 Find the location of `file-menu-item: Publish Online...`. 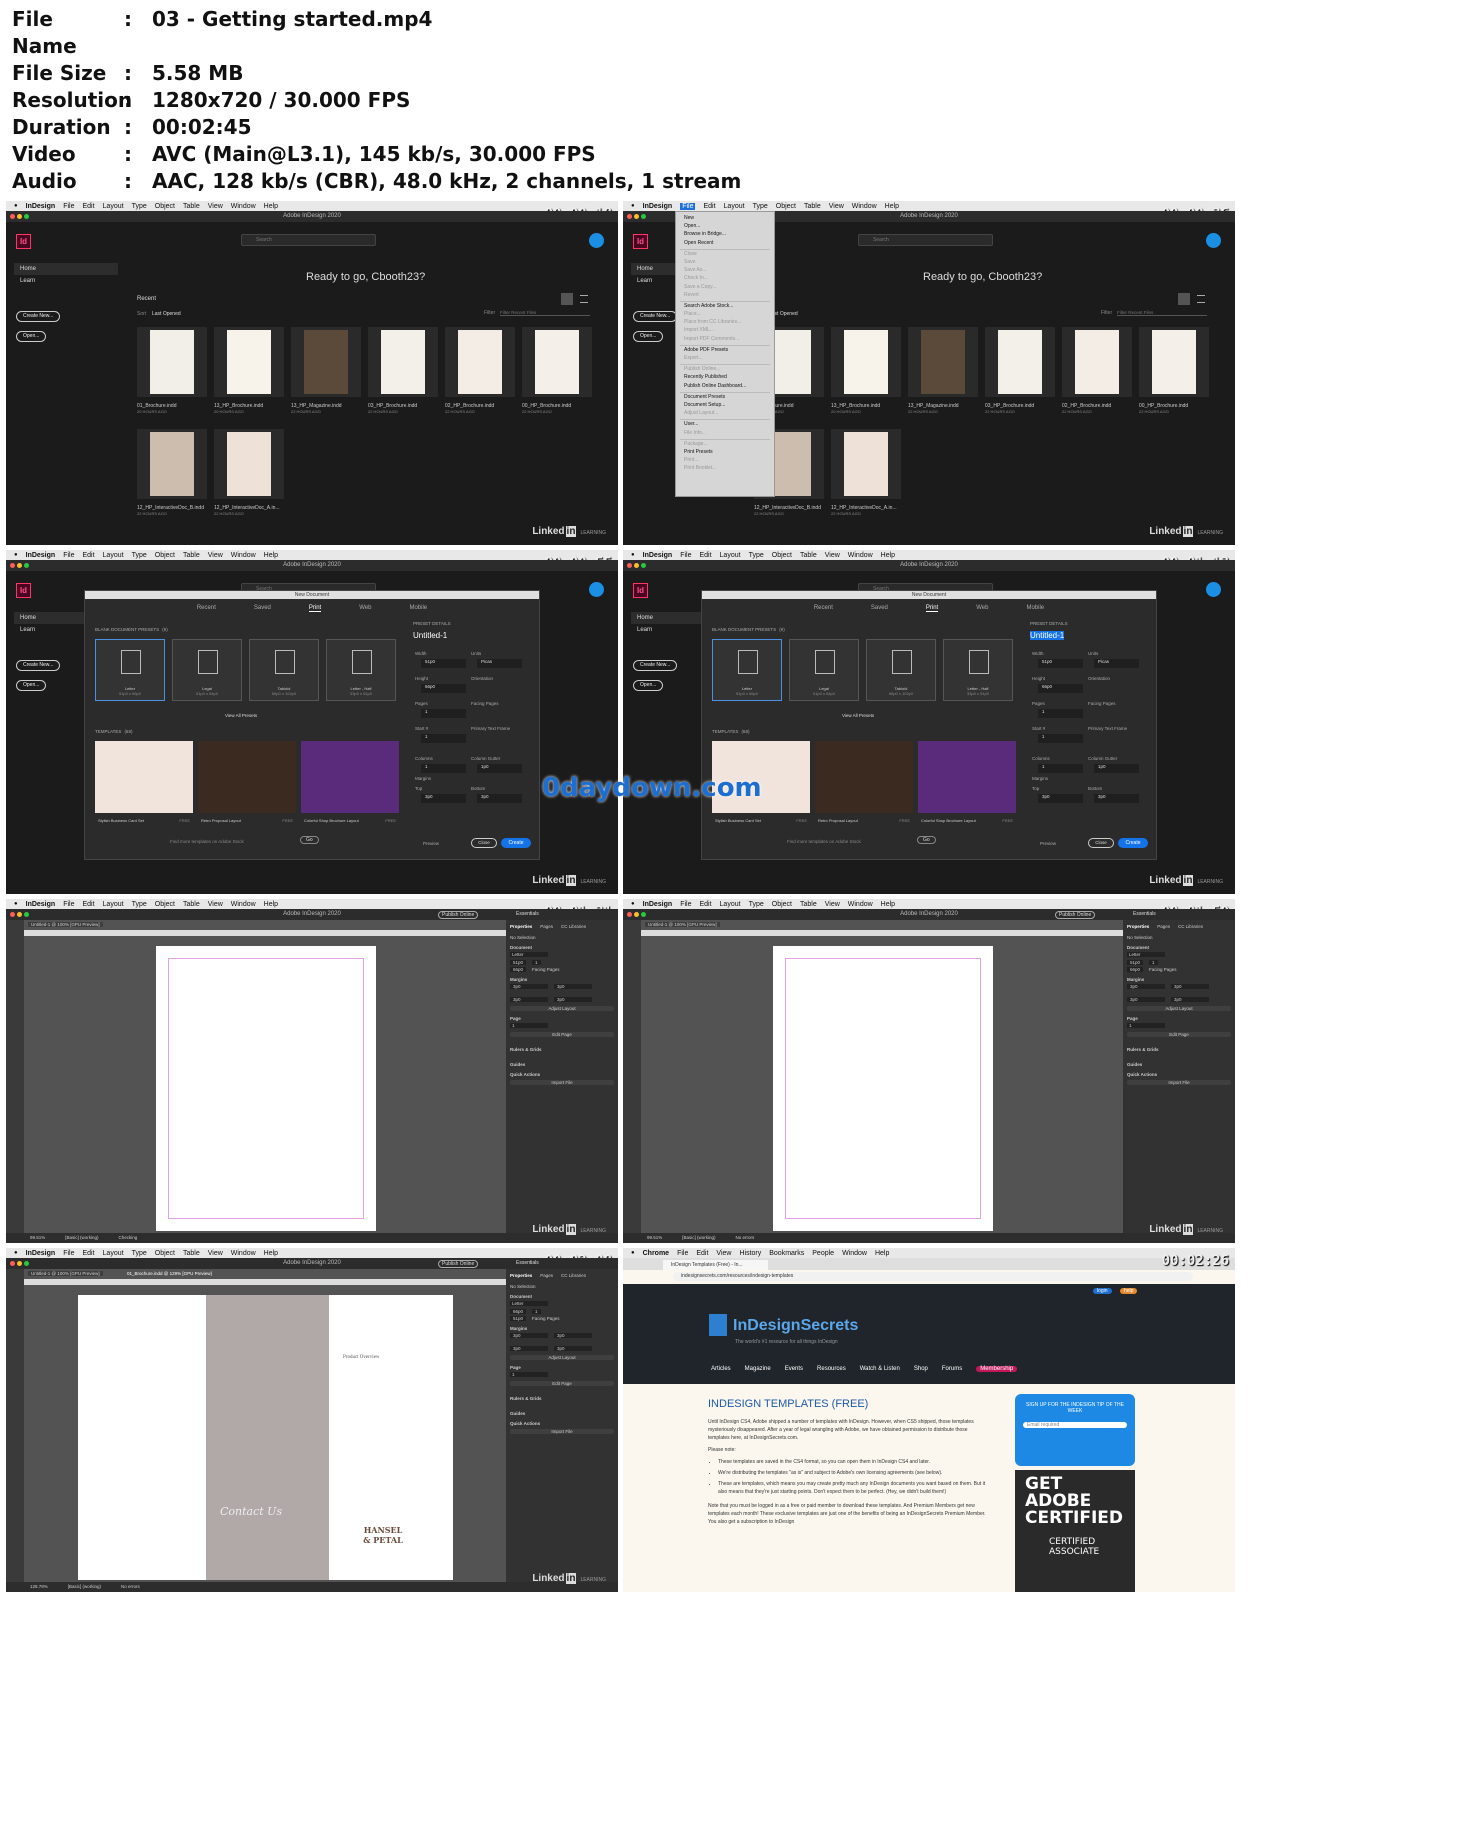

file-menu-item: Publish Online... is located at coordinates (725, 369).